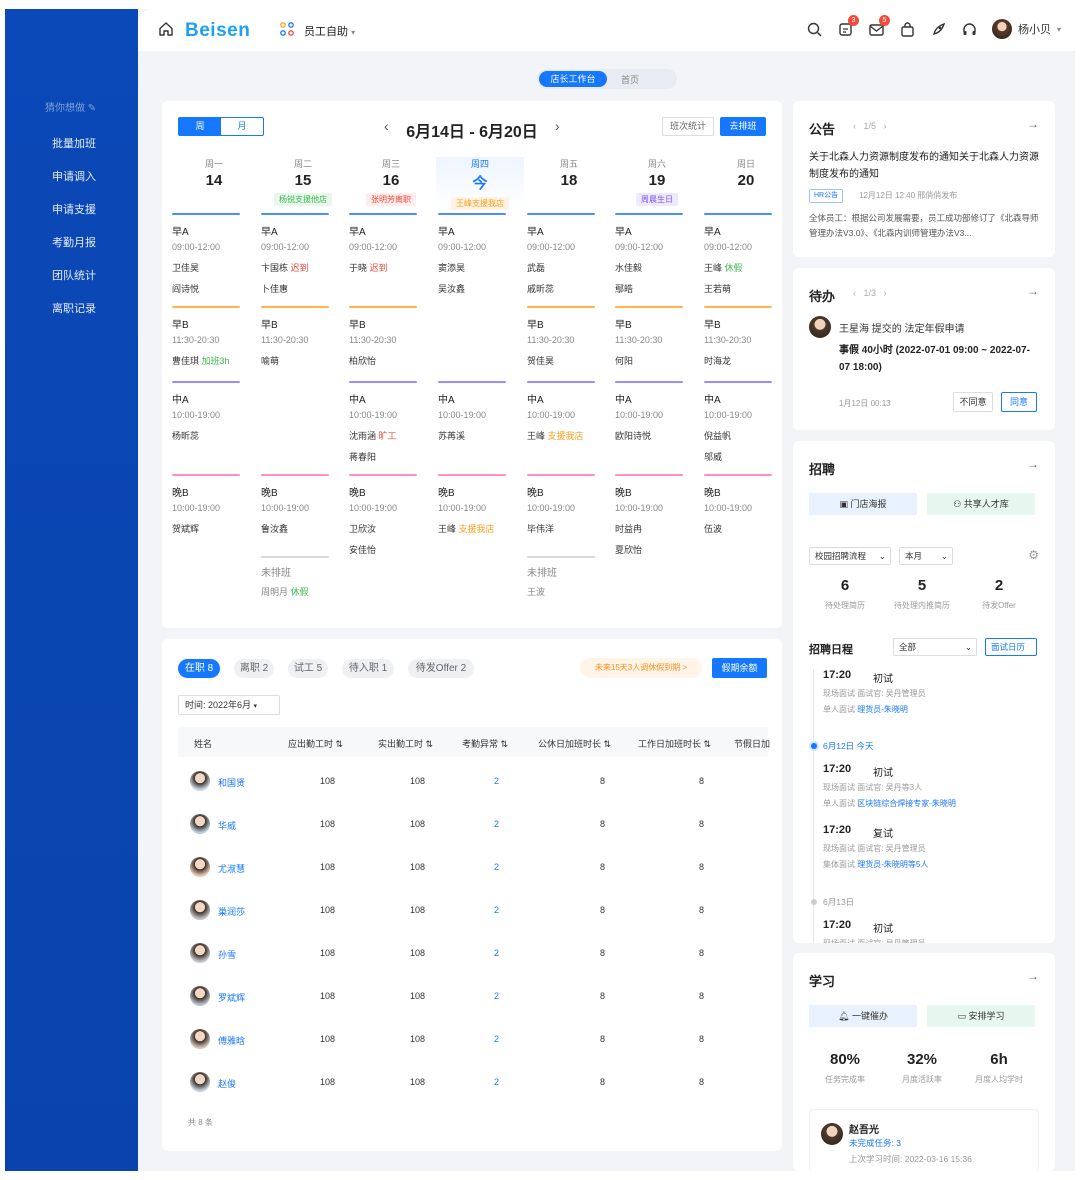 The image size is (1080, 1180). I want to click on sidebar-item-batch-overtime: 批量加班, so click(74, 143).